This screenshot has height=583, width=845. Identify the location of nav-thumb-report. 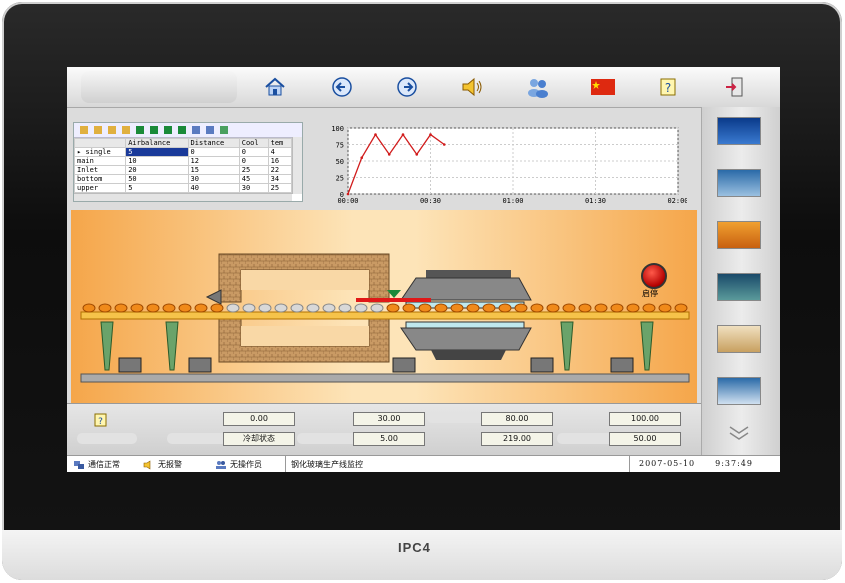
(739, 391).